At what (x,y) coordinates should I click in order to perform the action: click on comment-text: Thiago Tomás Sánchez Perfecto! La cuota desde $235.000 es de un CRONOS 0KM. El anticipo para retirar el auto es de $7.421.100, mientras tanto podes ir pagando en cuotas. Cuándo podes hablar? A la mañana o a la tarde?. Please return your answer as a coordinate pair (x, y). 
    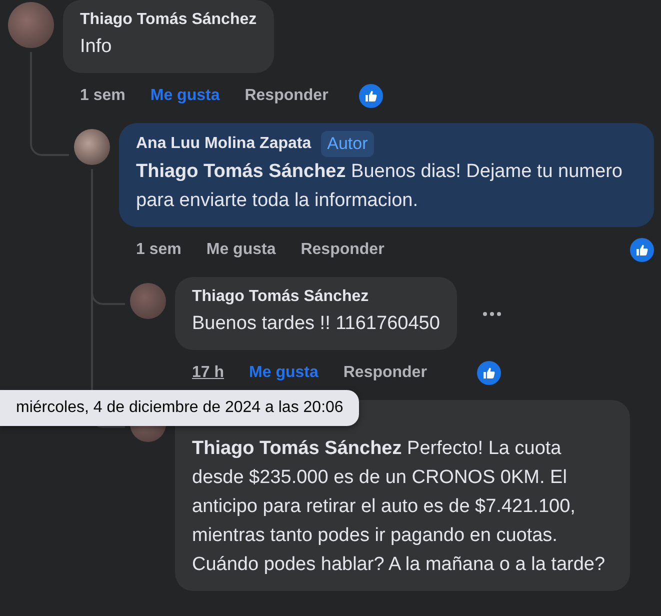
    Looking at the image, I should click on (399, 507).